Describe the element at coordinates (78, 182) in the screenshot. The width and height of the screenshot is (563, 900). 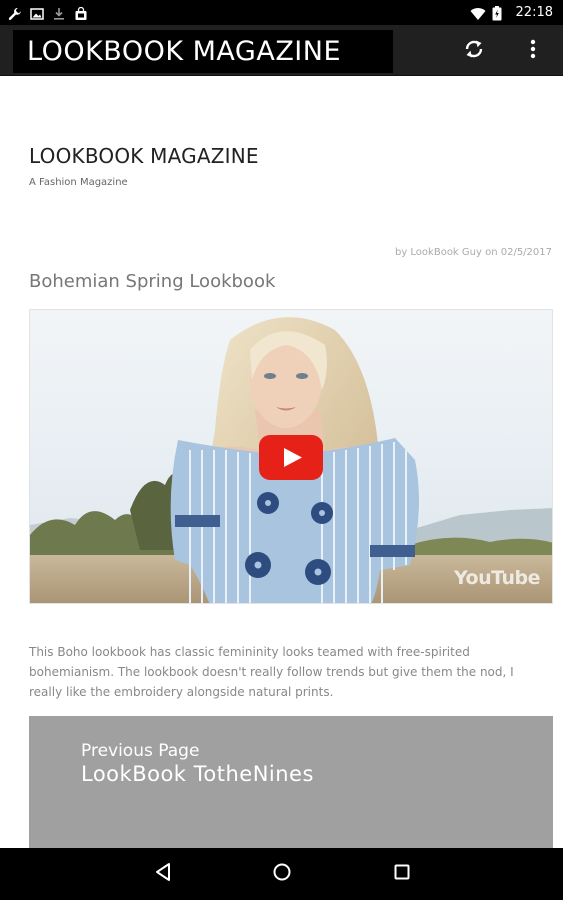
I see `site-tagline: A Fashion Magazine` at that location.